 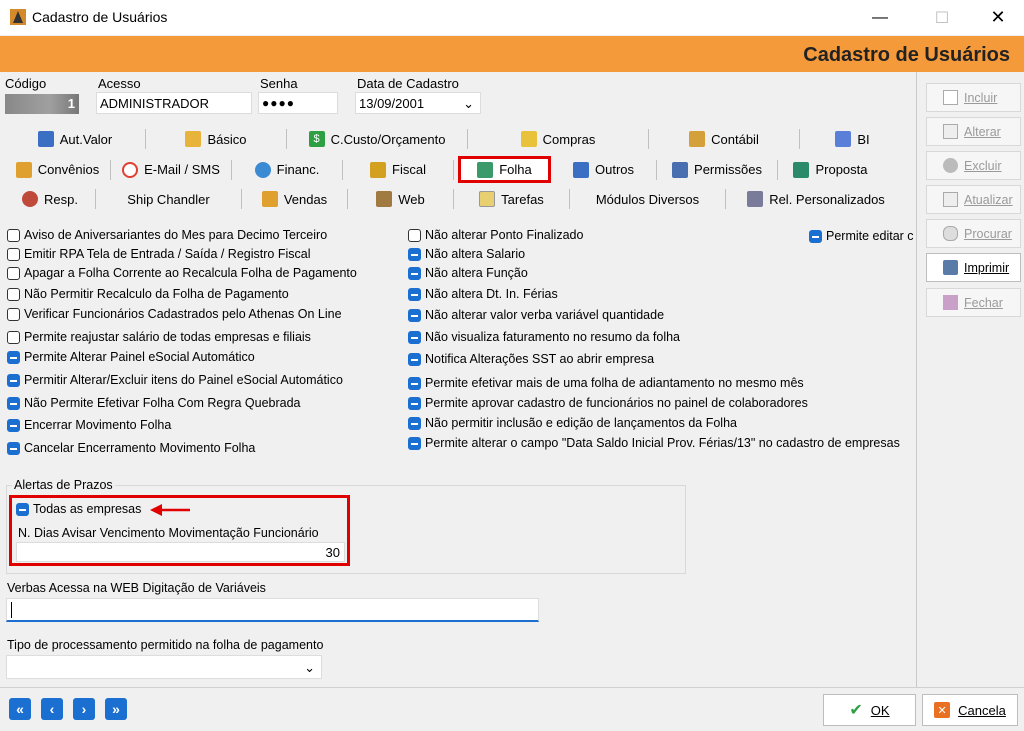 I want to click on fechar-button: Fechar, so click(x=973, y=302).